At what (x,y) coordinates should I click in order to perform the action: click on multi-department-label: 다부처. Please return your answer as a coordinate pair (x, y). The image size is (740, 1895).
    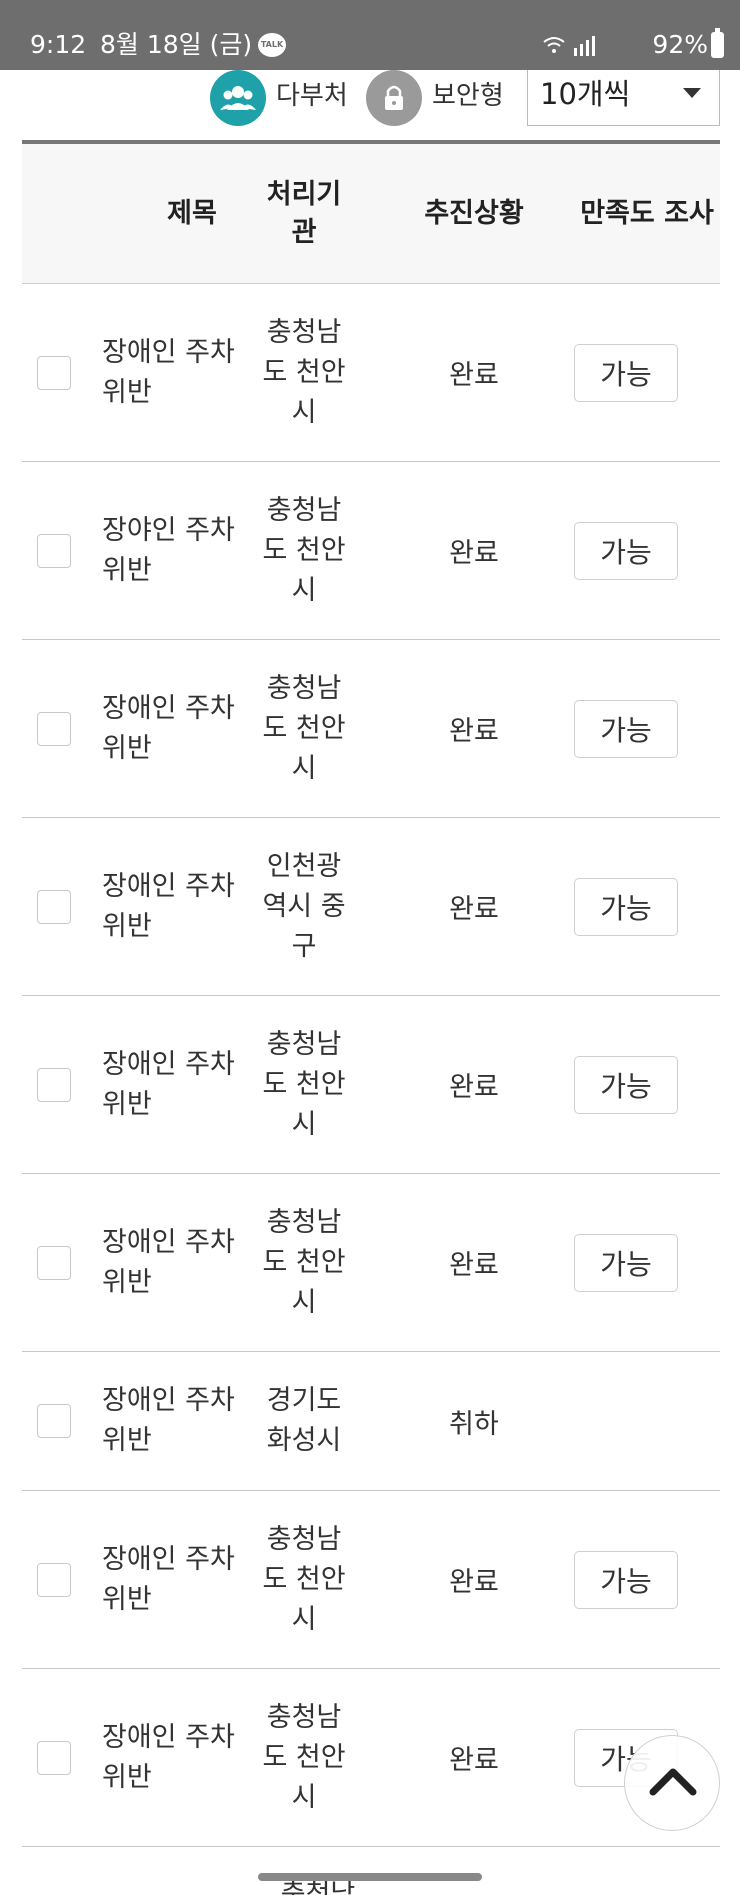
    Looking at the image, I should click on (312, 96).